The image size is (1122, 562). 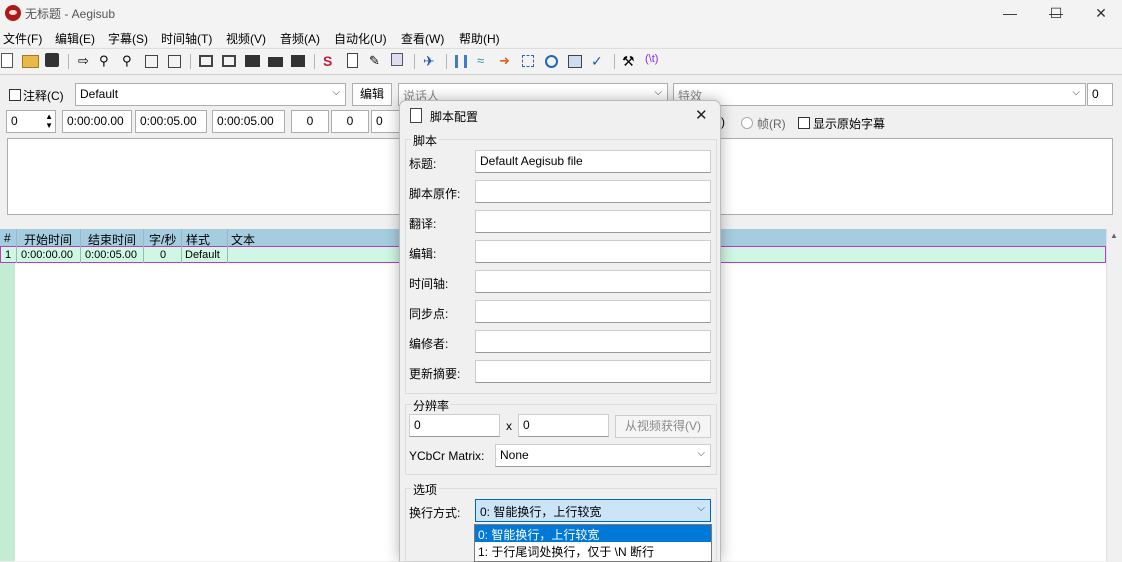 I want to click on zoom-out-icon: ⚲, so click(x=130, y=61).